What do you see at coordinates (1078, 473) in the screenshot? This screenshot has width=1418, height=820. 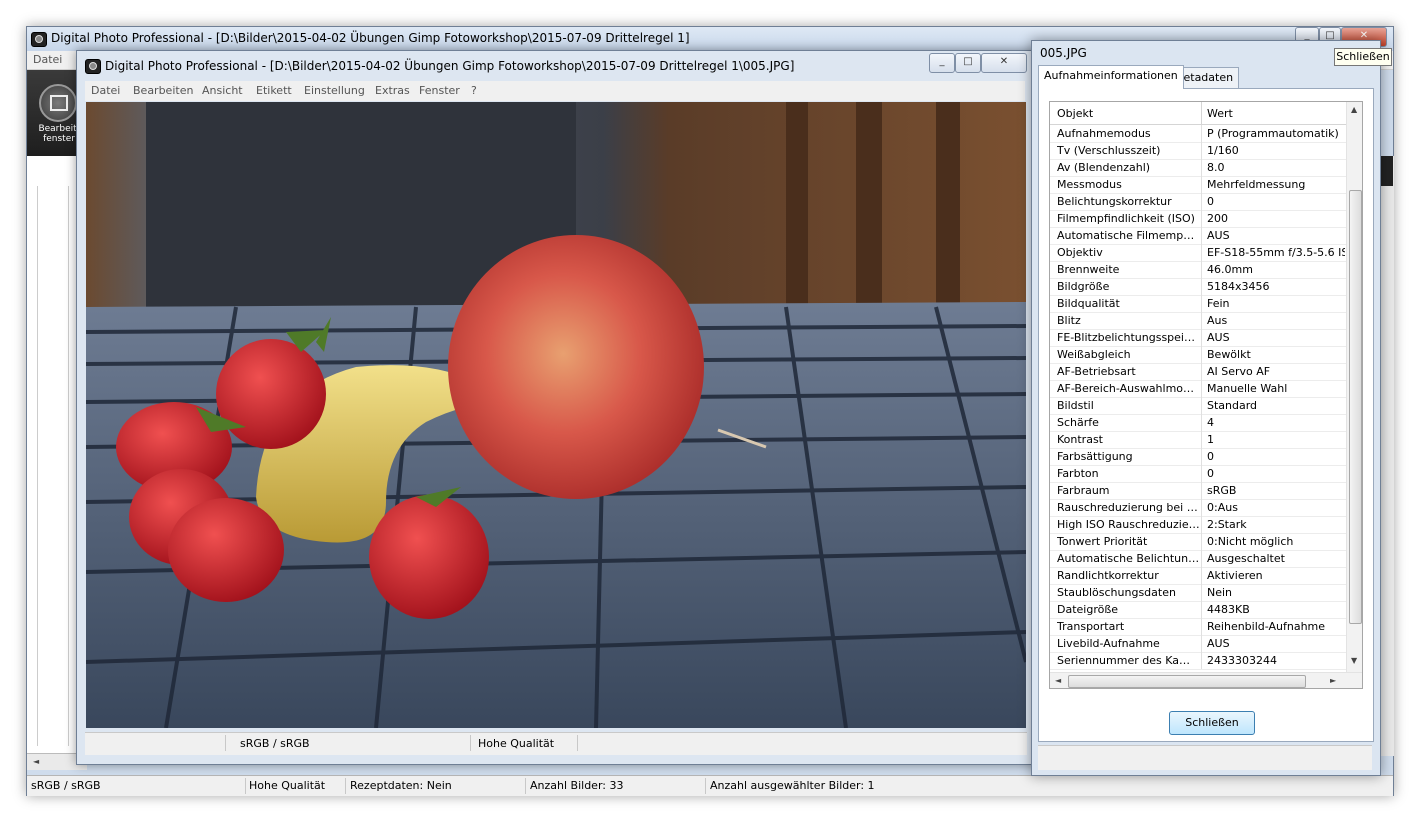 I see `row-key: Farbton` at bounding box center [1078, 473].